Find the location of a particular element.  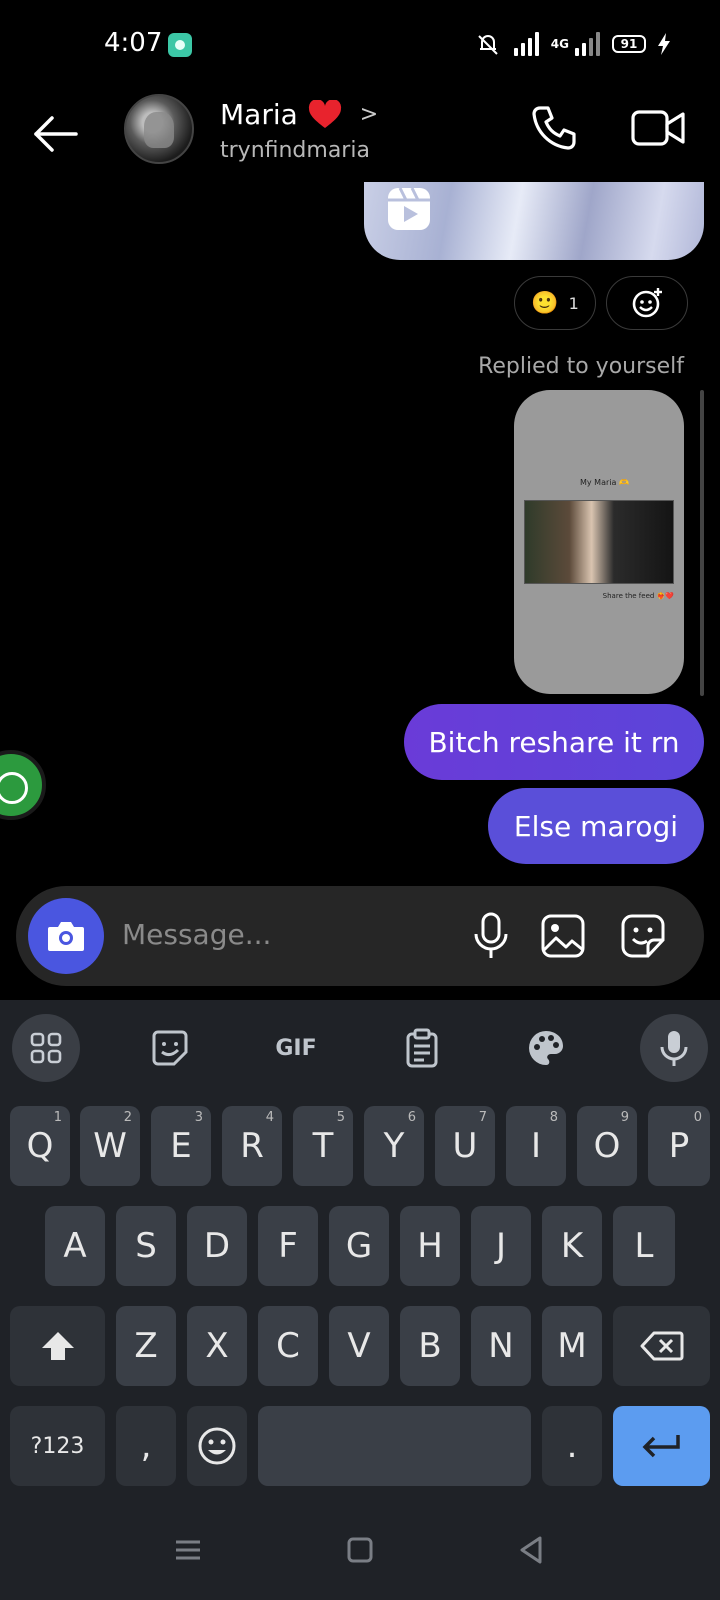

key-hint: 0 is located at coordinates (697, 1117).